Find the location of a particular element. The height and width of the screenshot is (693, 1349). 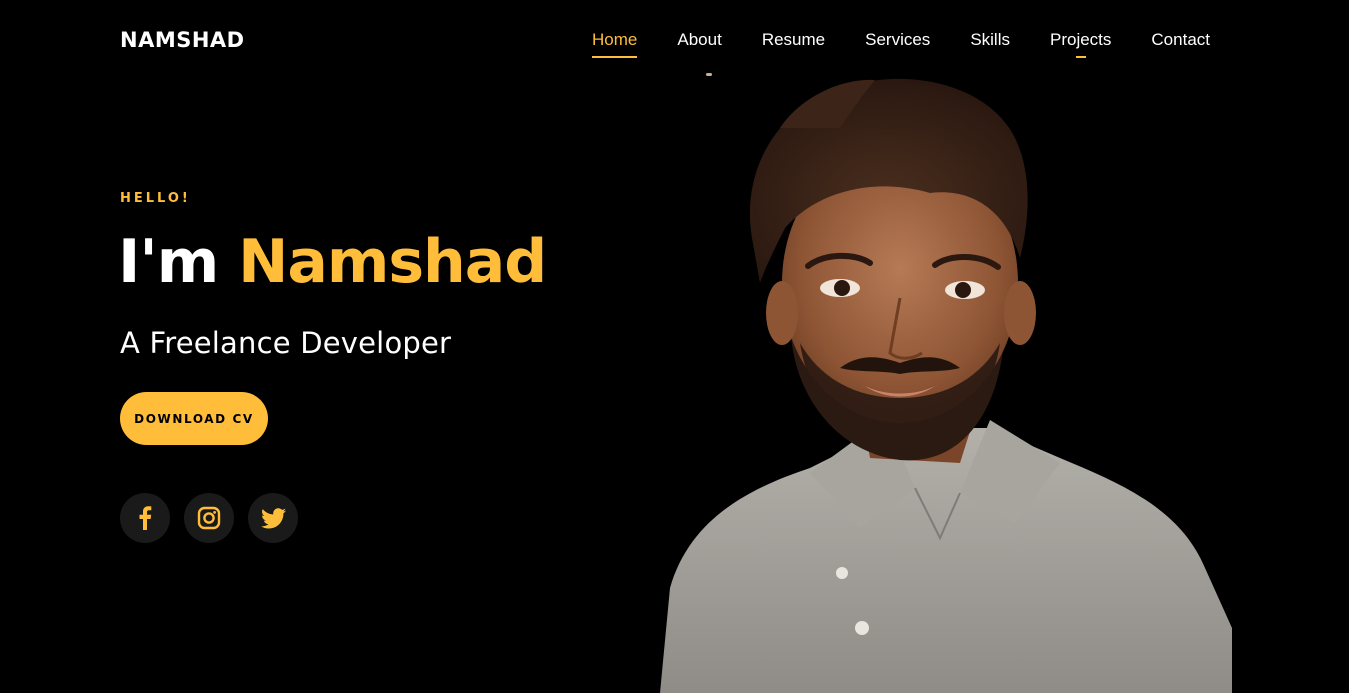

hero-greeting: HELLO! is located at coordinates (155, 198).